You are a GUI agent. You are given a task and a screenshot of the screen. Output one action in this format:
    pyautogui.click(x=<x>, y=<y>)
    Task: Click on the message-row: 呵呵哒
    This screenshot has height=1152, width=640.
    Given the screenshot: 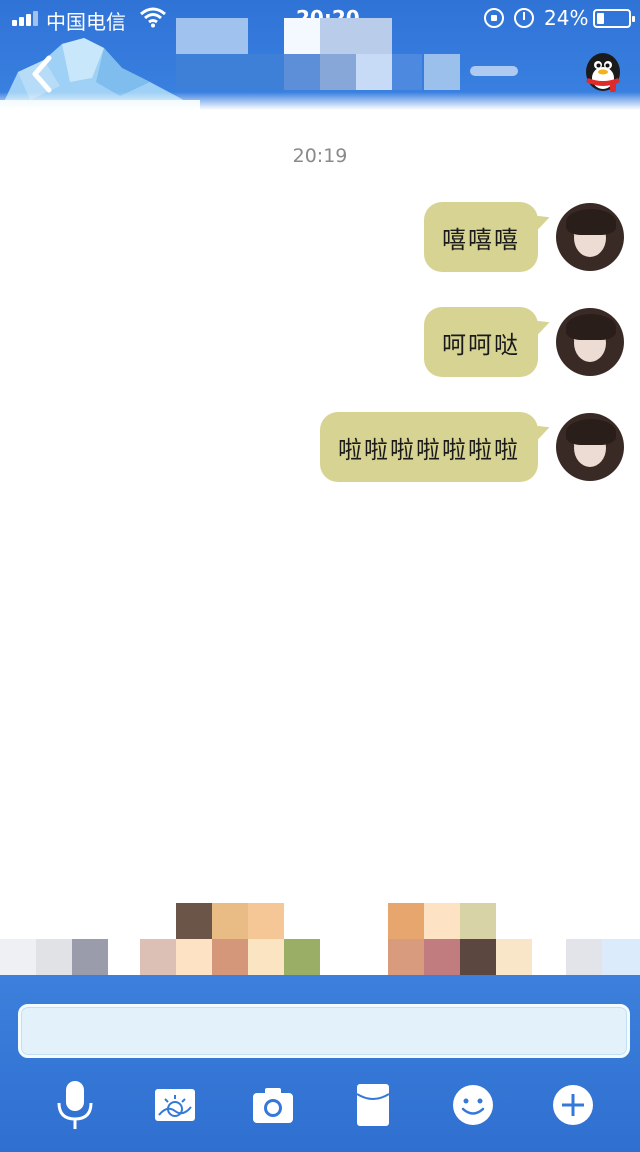 What is the action you would take?
    pyautogui.click(x=524, y=342)
    